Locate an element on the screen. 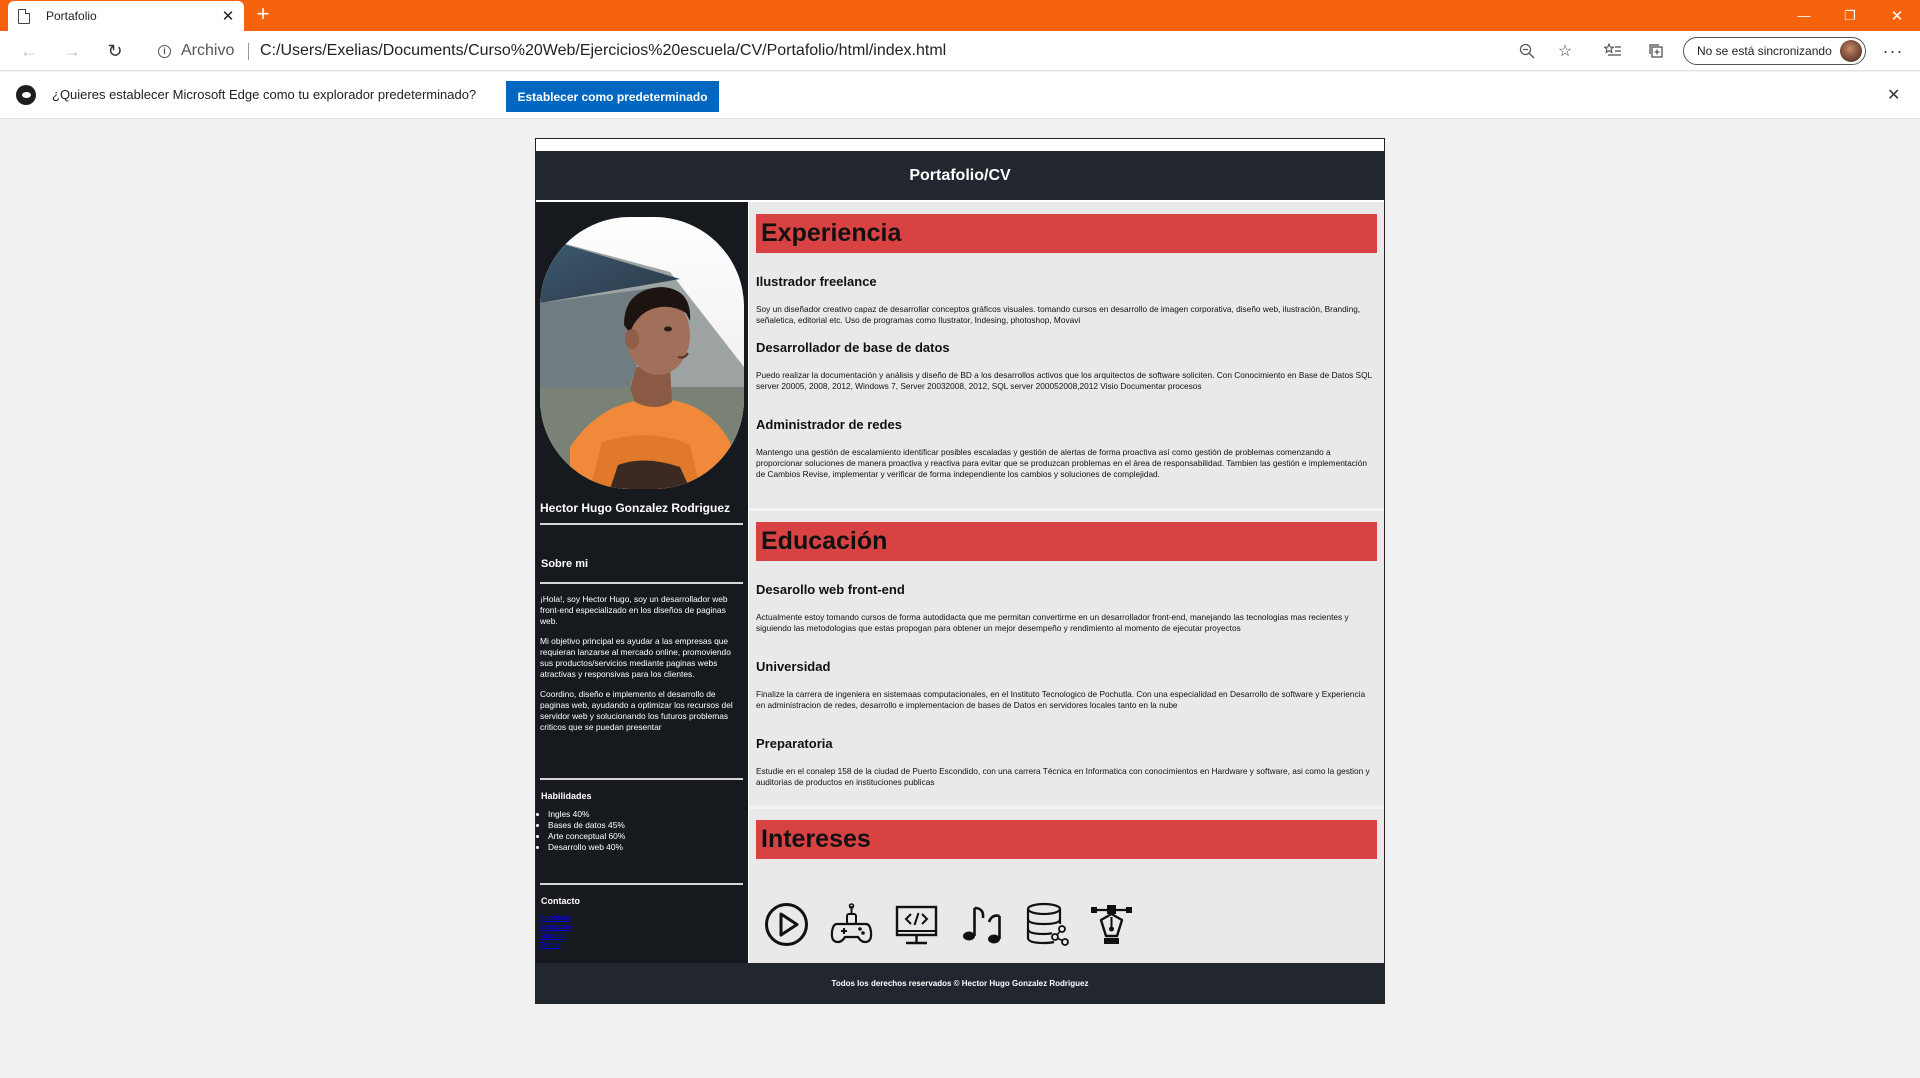  database-icon is located at coordinates (1046, 924).